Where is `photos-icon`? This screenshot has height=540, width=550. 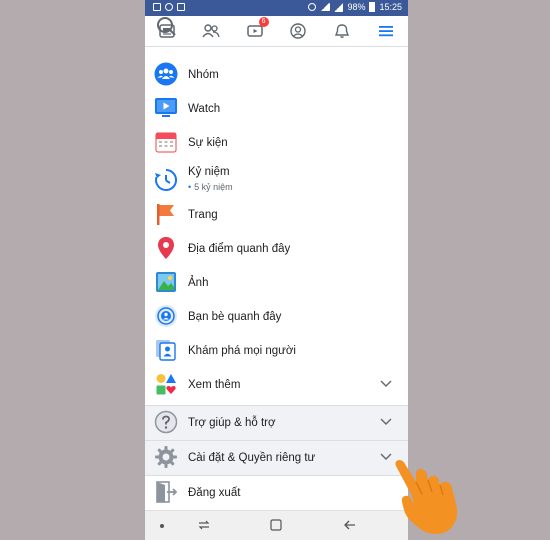 photos-icon is located at coordinates (166, 282).